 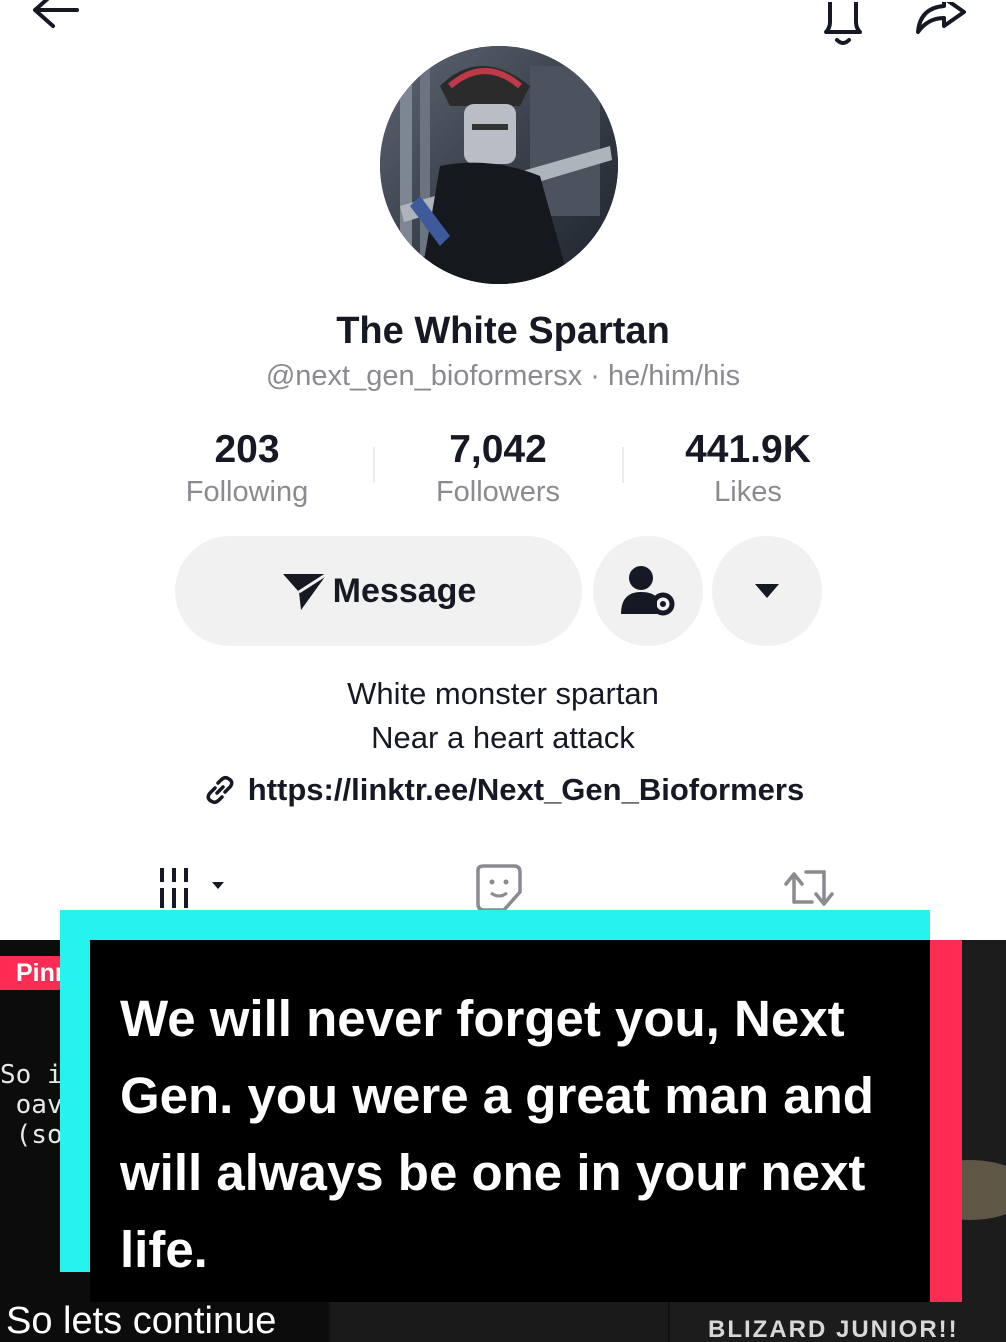 I want to click on followers-count: 7,042, so click(x=498, y=449).